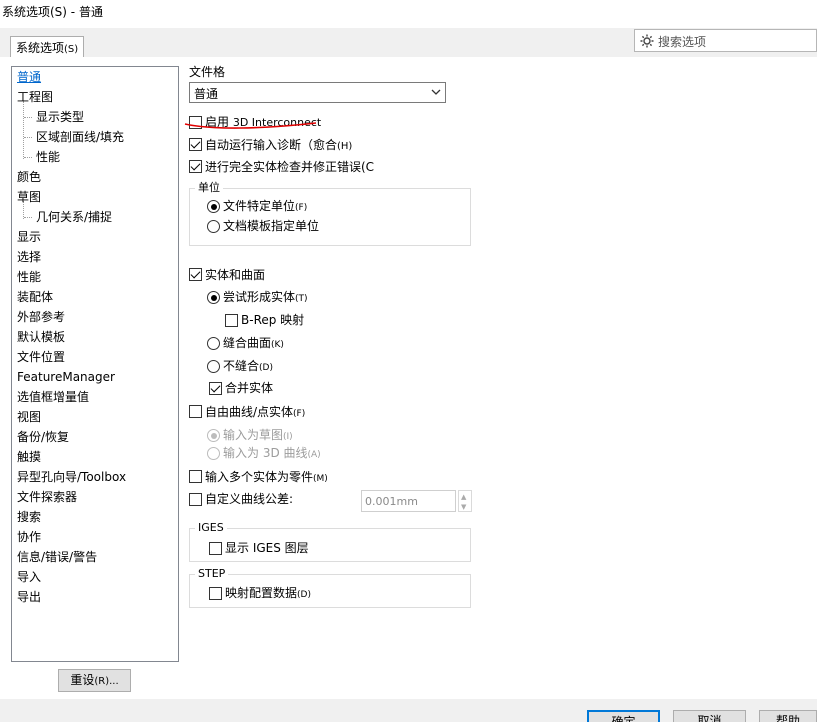 This screenshot has width=817, height=722. Describe the element at coordinates (66, 377) in the screenshot. I see `tree-item-featuremanager: FeatureManager` at that location.